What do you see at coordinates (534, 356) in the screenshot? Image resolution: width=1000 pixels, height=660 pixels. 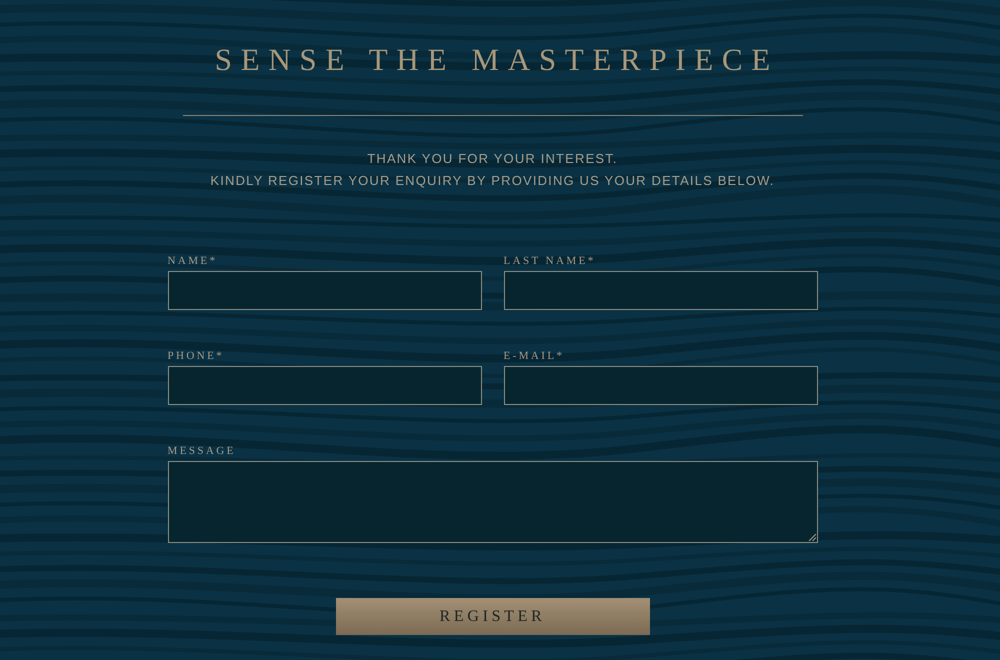 I see `field-label: E-MAIL*` at bounding box center [534, 356].